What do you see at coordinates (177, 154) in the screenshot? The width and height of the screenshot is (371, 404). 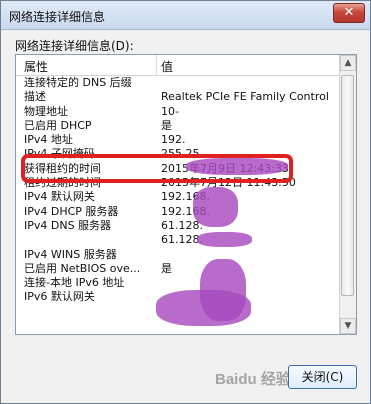 I see `table-row: IPv4 子网掩码 255.25` at bounding box center [177, 154].